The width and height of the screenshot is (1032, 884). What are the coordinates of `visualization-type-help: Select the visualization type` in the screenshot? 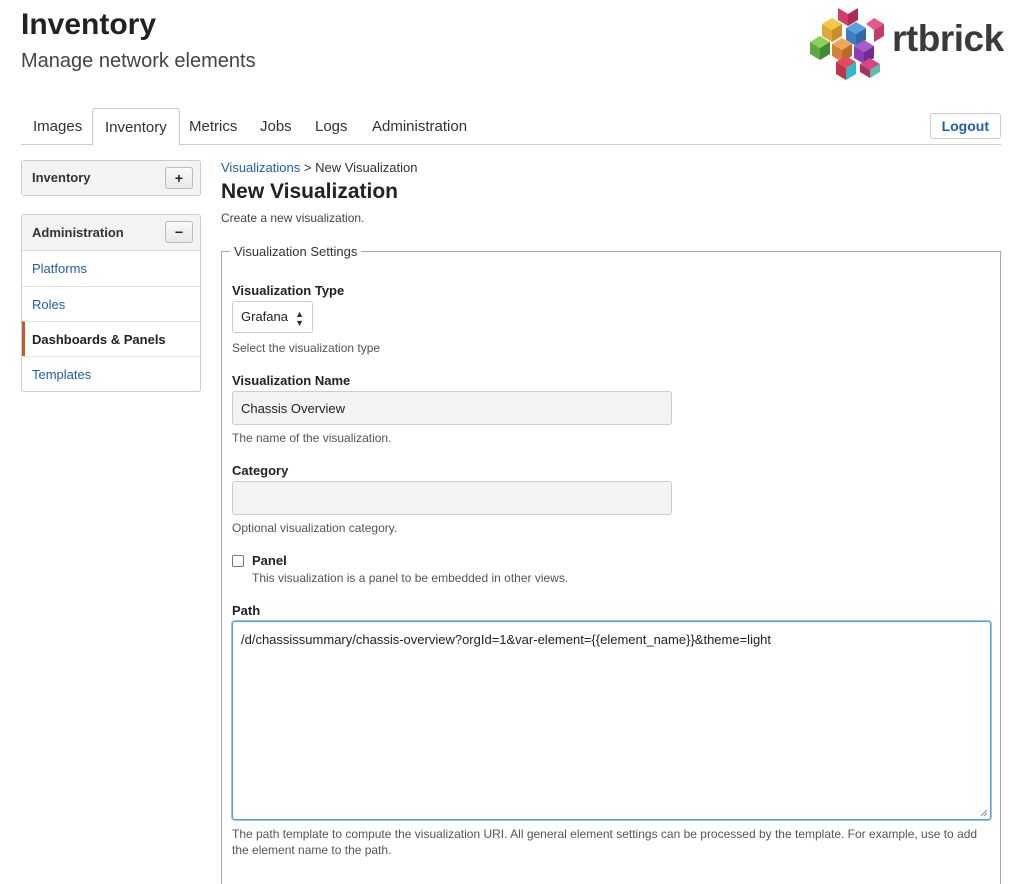 It's located at (306, 348).